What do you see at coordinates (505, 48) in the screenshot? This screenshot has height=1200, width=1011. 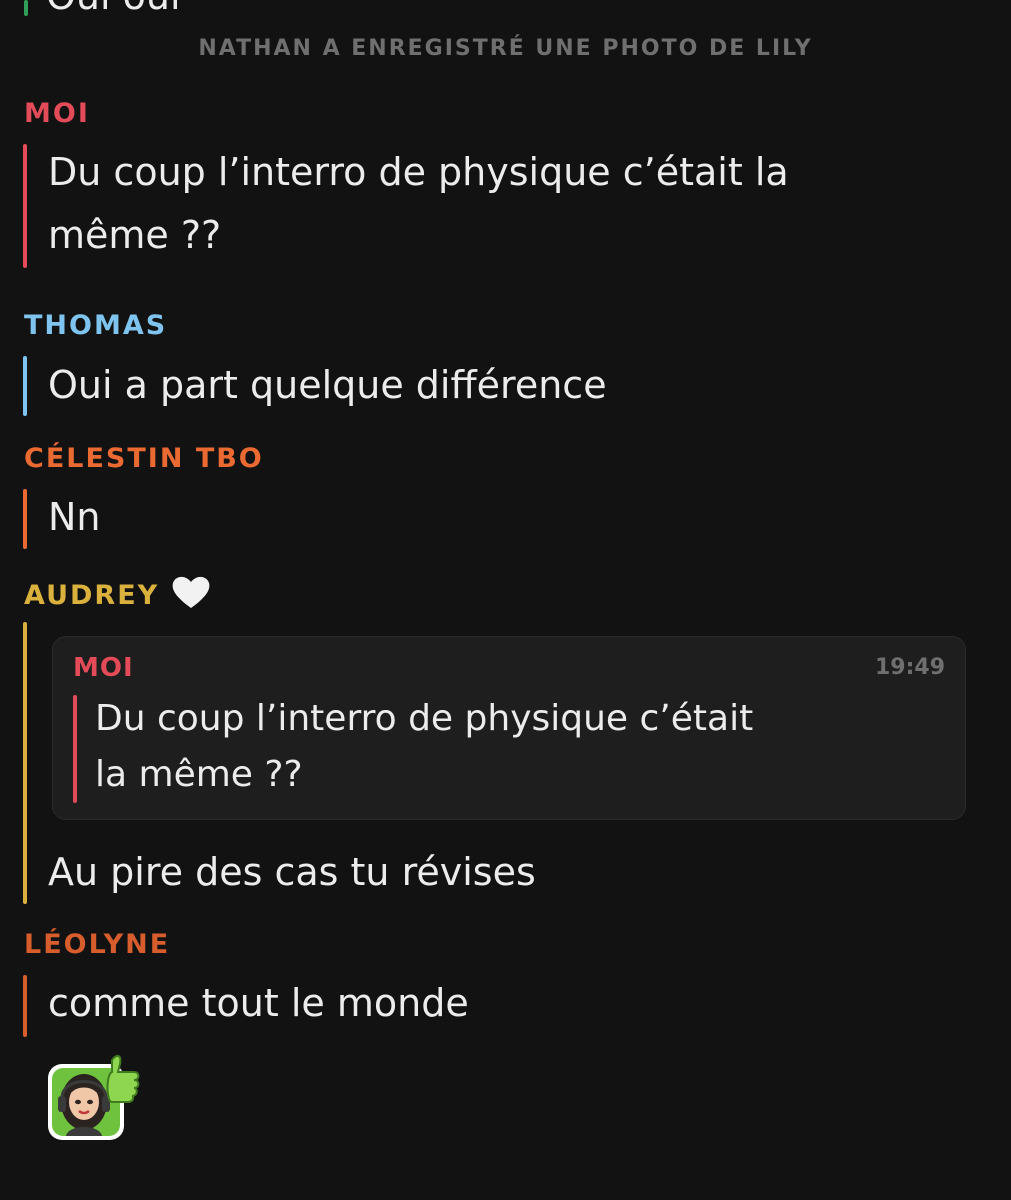 I see `system-notification: NATHAN A ENREGISTRÉ UNE PHOTO DE LILY` at bounding box center [505, 48].